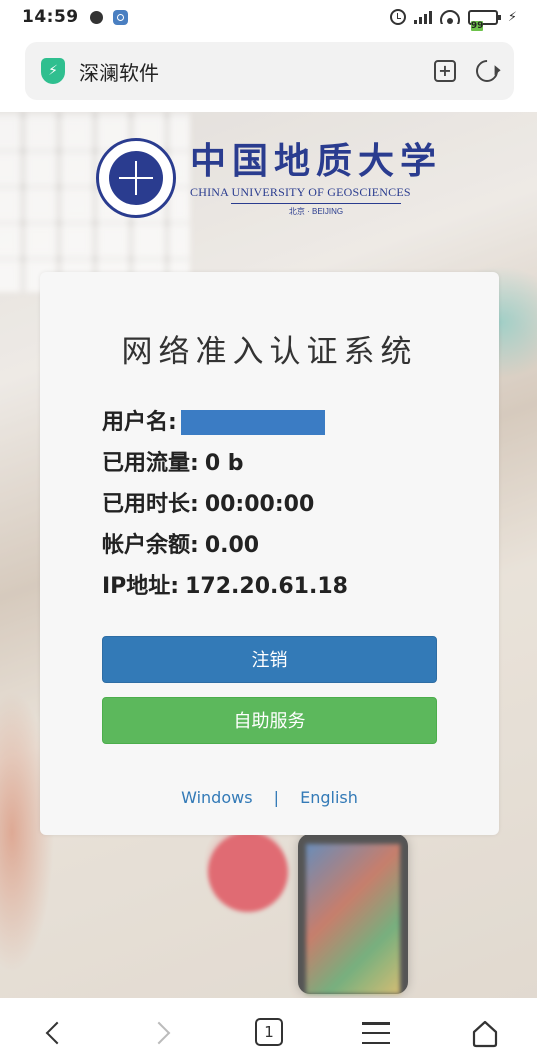 Image resolution: width=537 pixels, height=1061 pixels. I want to click on battery-icon: 99, so click(484, 20).